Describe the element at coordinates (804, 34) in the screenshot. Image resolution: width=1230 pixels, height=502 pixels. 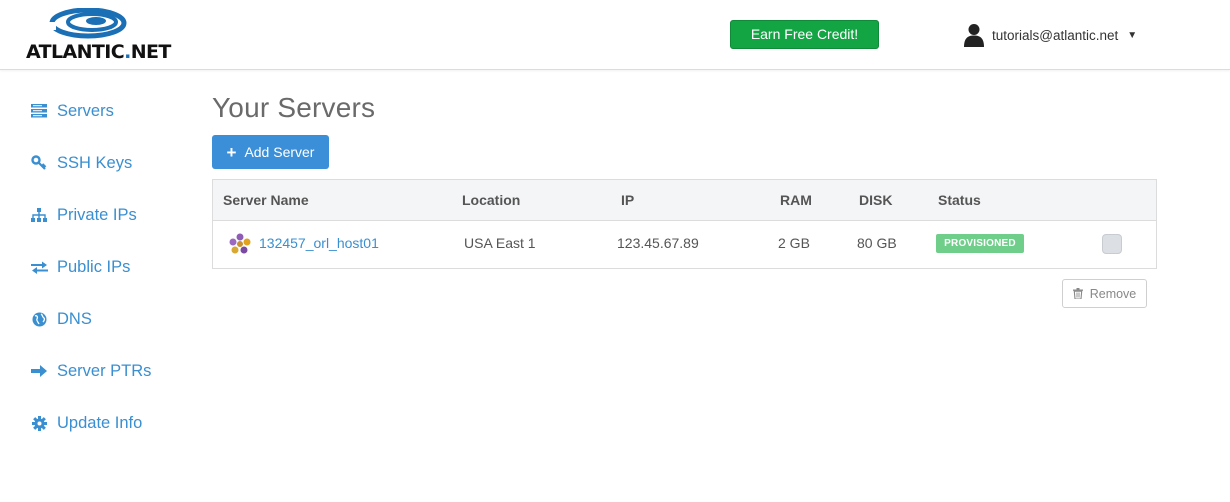
I see `earn-free-credit-button: Earn Free Credit!` at that location.